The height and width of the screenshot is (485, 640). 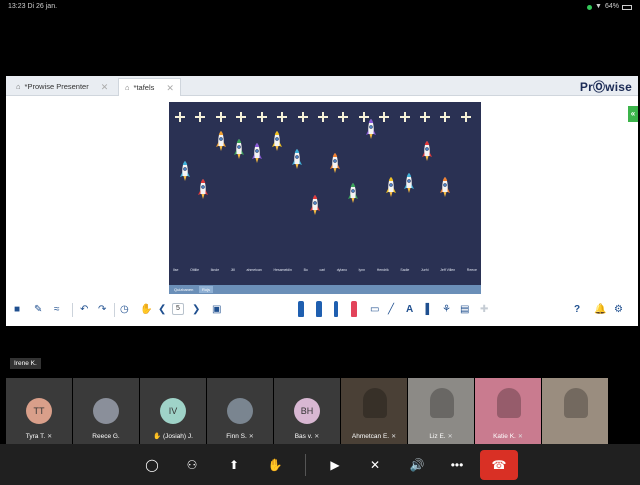 What do you see at coordinates (57, 310) in the screenshot?
I see `wifi-share-icon: ≈` at bounding box center [57, 310].